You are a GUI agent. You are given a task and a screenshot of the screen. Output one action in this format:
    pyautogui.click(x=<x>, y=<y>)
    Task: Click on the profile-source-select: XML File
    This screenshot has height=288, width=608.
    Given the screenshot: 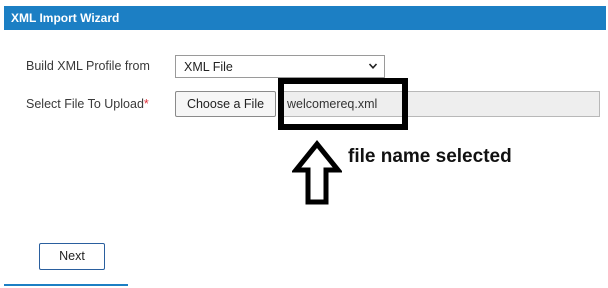 What is the action you would take?
    pyautogui.click(x=280, y=66)
    